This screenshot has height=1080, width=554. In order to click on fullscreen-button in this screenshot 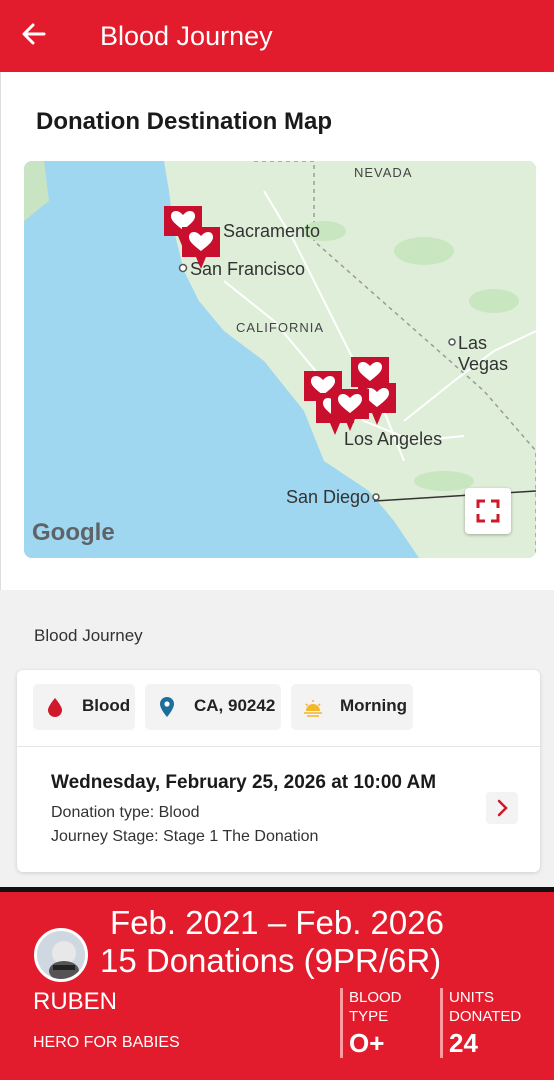, I will do `click(488, 511)`.